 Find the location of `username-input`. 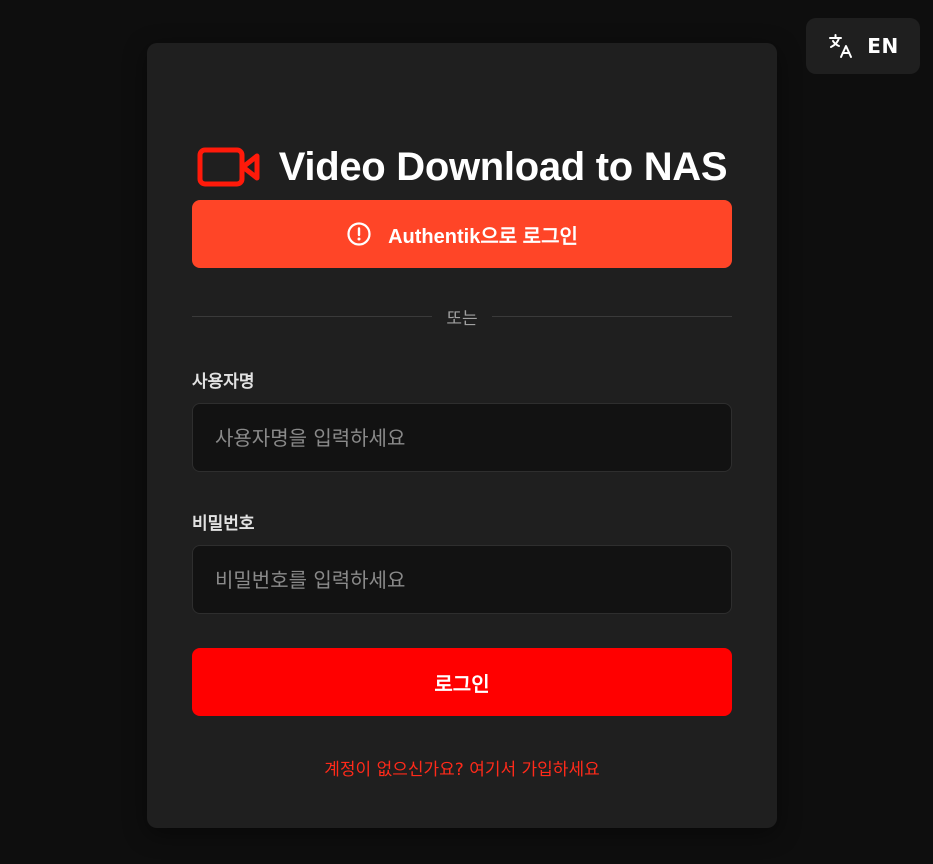

username-input is located at coordinates (462, 437).